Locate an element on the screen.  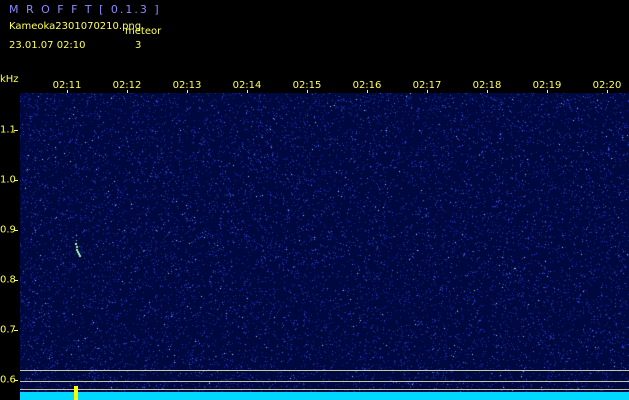
meteor-marker is located at coordinates (76, 393).